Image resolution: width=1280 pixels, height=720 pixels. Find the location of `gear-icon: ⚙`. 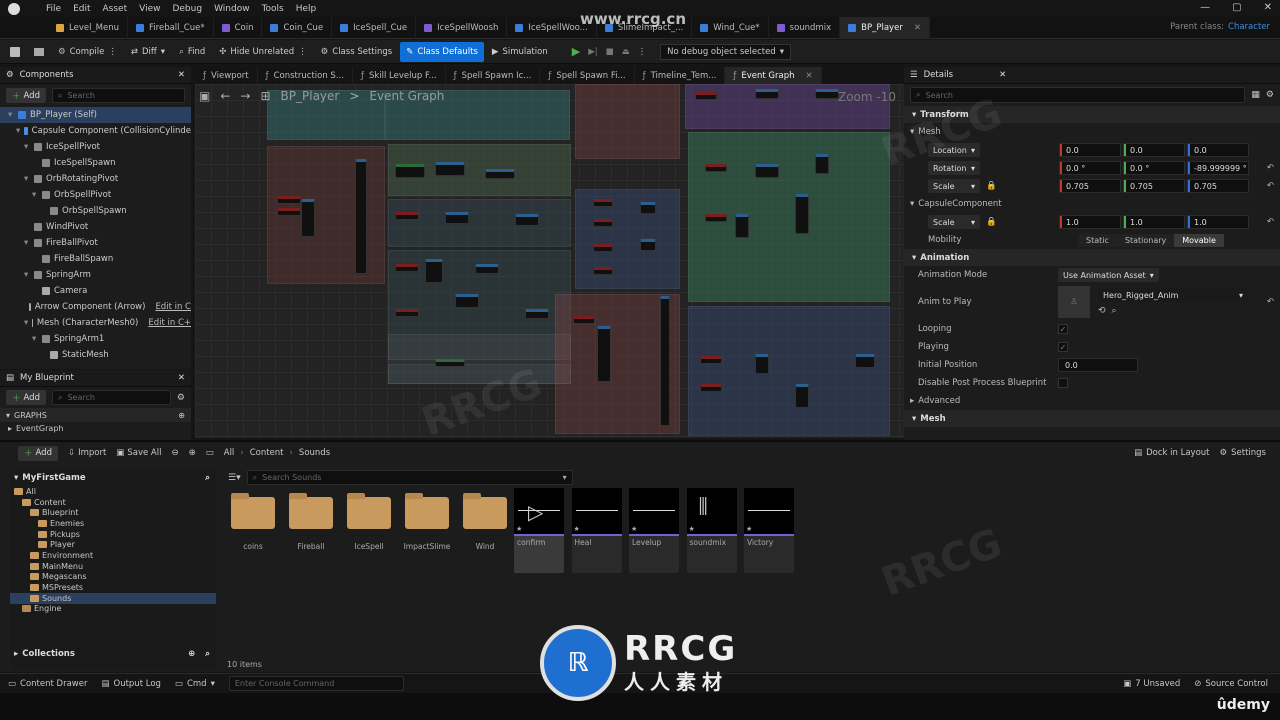

gear-icon: ⚙ is located at coordinates (181, 398).